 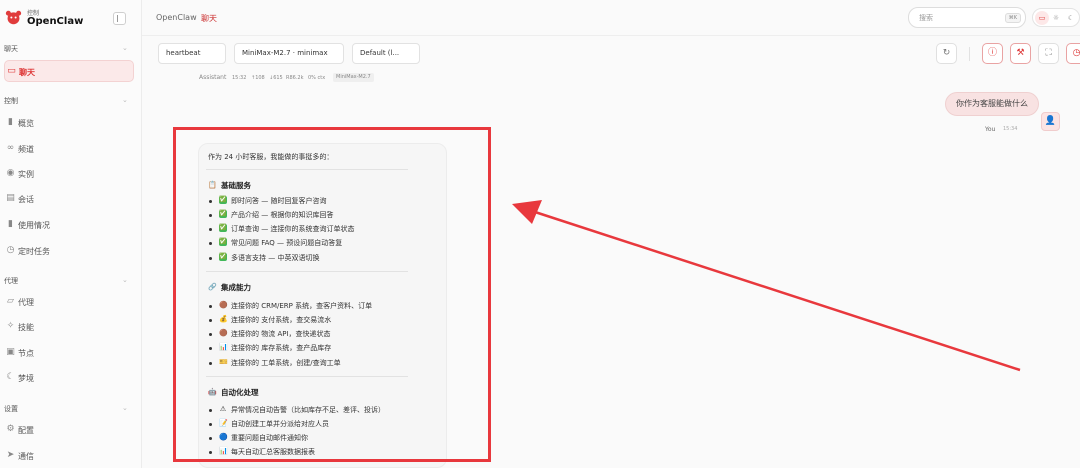 I want to click on section-emoji-icon: 🤖, so click(x=212, y=392).